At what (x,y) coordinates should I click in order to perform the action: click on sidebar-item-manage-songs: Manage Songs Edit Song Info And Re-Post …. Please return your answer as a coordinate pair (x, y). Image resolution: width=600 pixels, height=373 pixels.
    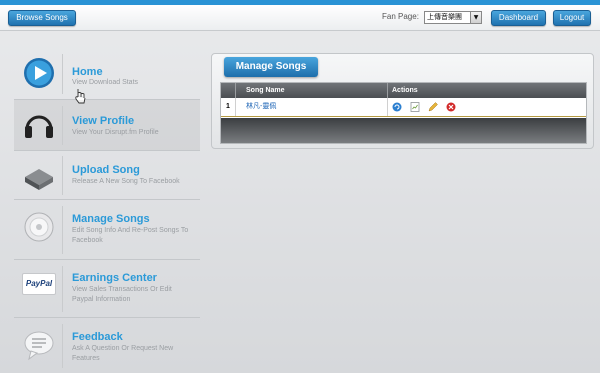
    Looking at the image, I should click on (107, 230).